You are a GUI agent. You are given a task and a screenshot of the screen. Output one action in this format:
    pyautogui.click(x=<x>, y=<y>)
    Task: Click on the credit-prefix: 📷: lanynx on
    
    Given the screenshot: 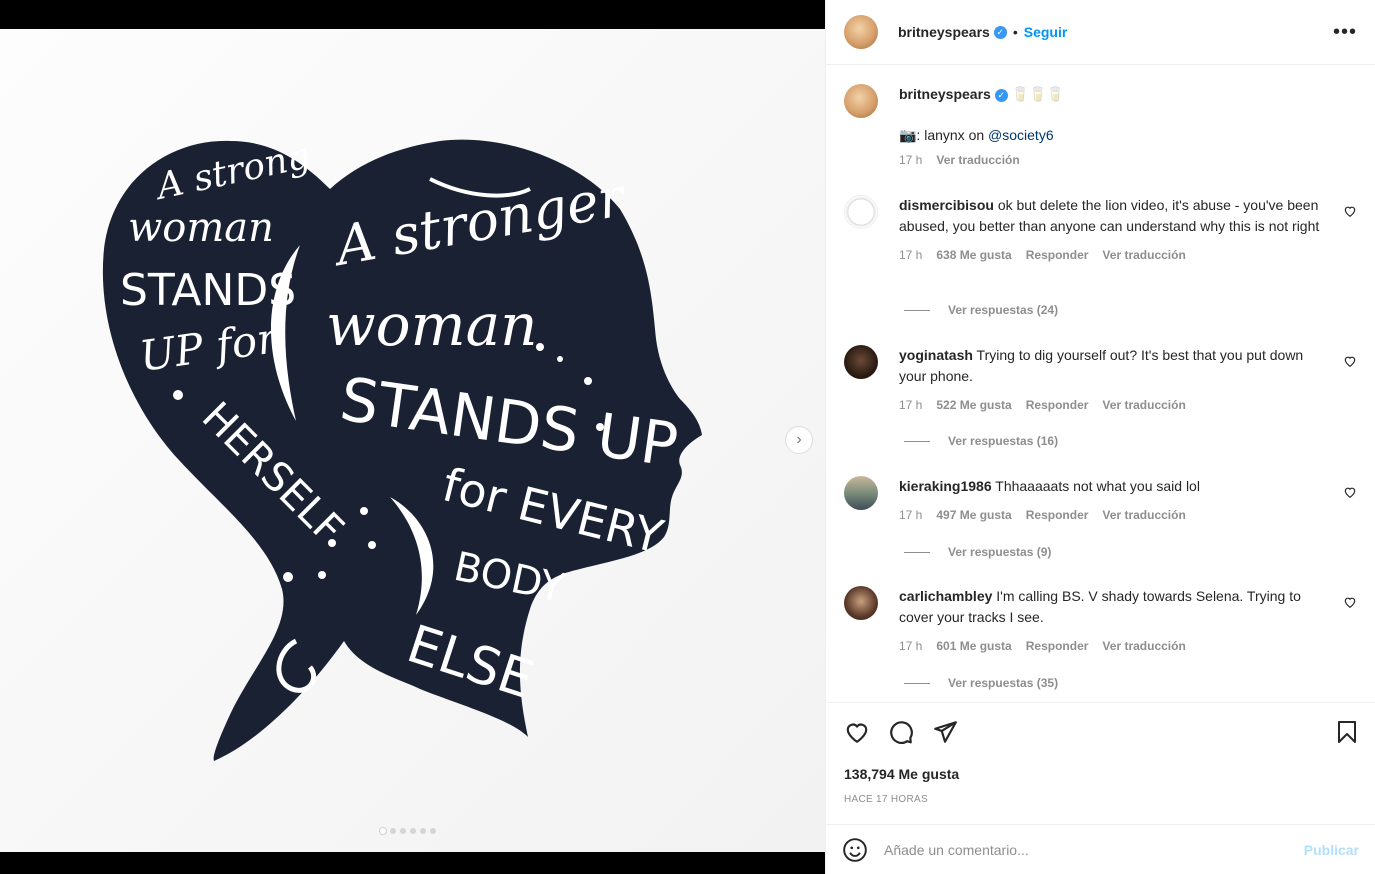 What is the action you would take?
    pyautogui.click(x=944, y=135)
    